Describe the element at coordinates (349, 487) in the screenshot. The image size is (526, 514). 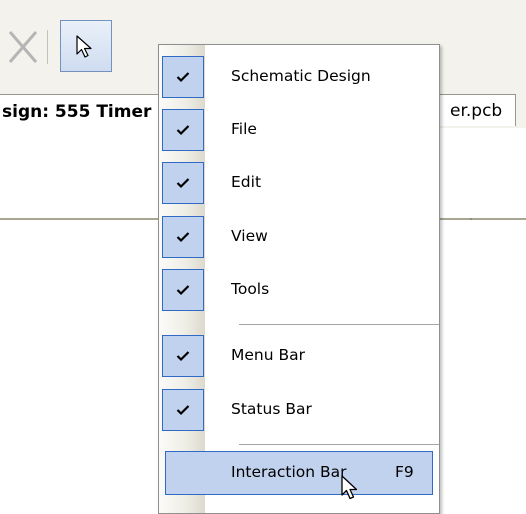
I see `mouse-cursor-icon` at that location.